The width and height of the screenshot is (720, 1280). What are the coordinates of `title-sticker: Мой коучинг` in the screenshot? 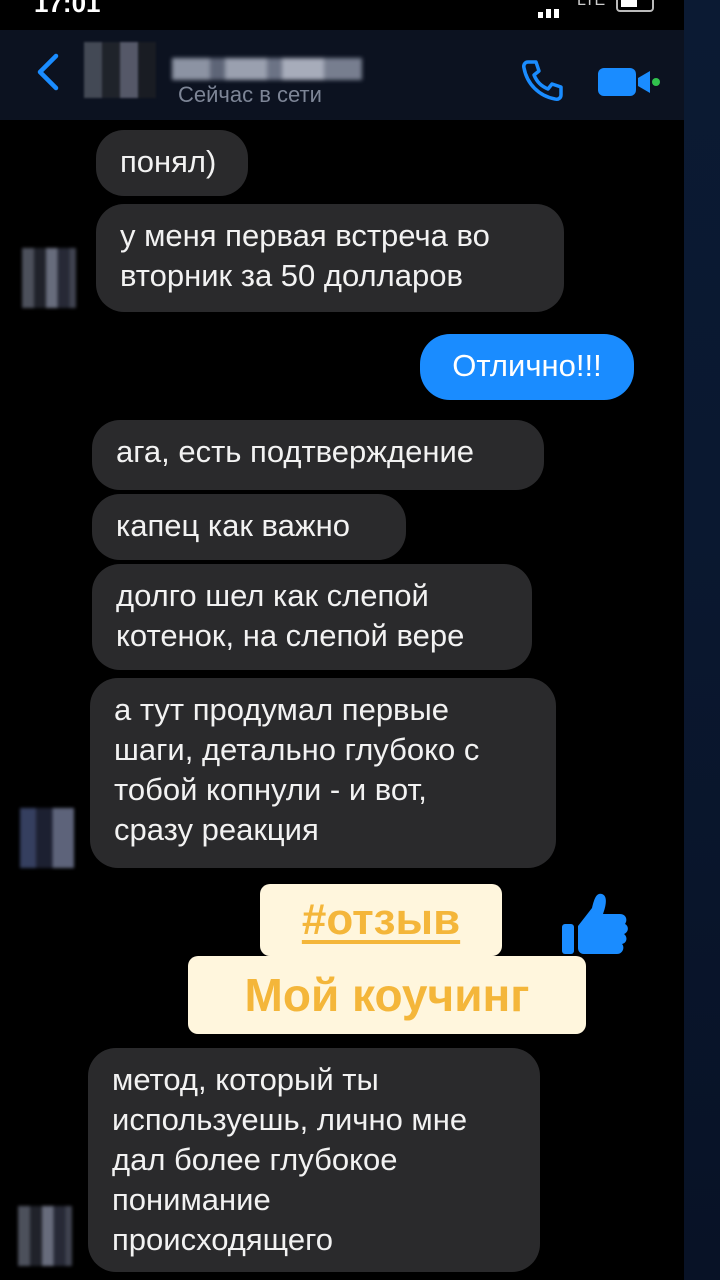 It's located at (387, 995).